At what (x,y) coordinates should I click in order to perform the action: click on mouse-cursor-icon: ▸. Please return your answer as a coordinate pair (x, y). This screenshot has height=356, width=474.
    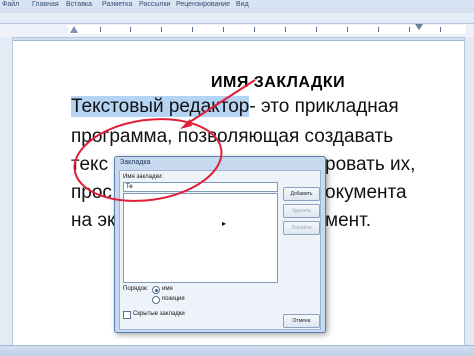
    Looking at the image, I should click on (224, 223).